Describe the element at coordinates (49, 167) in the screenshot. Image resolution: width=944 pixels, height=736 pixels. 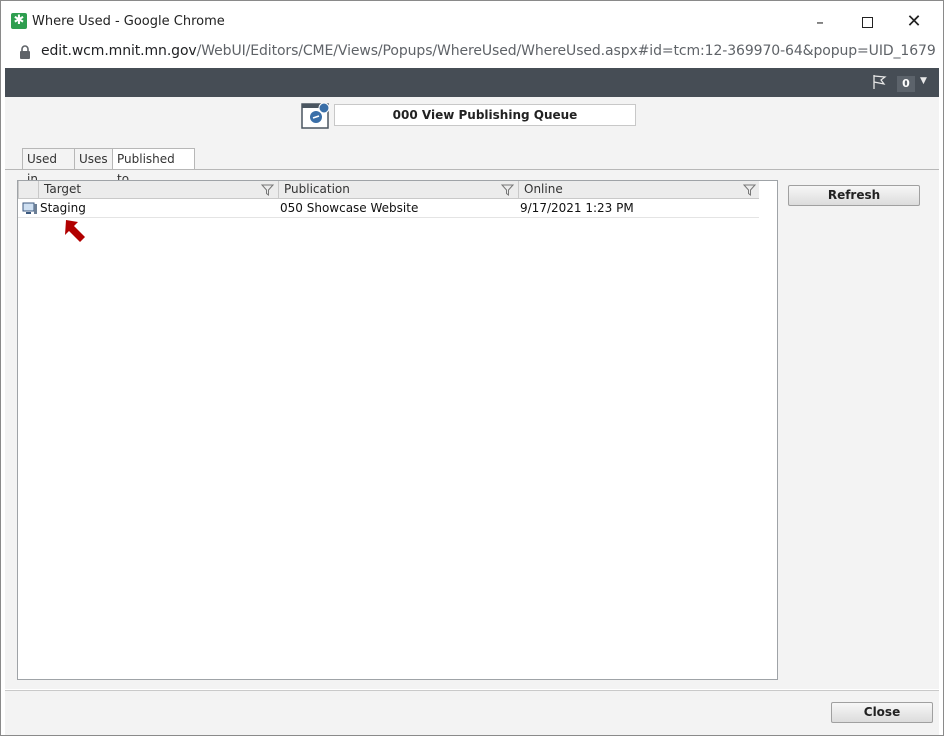
I see `tab-used-in: Used in` at that location.